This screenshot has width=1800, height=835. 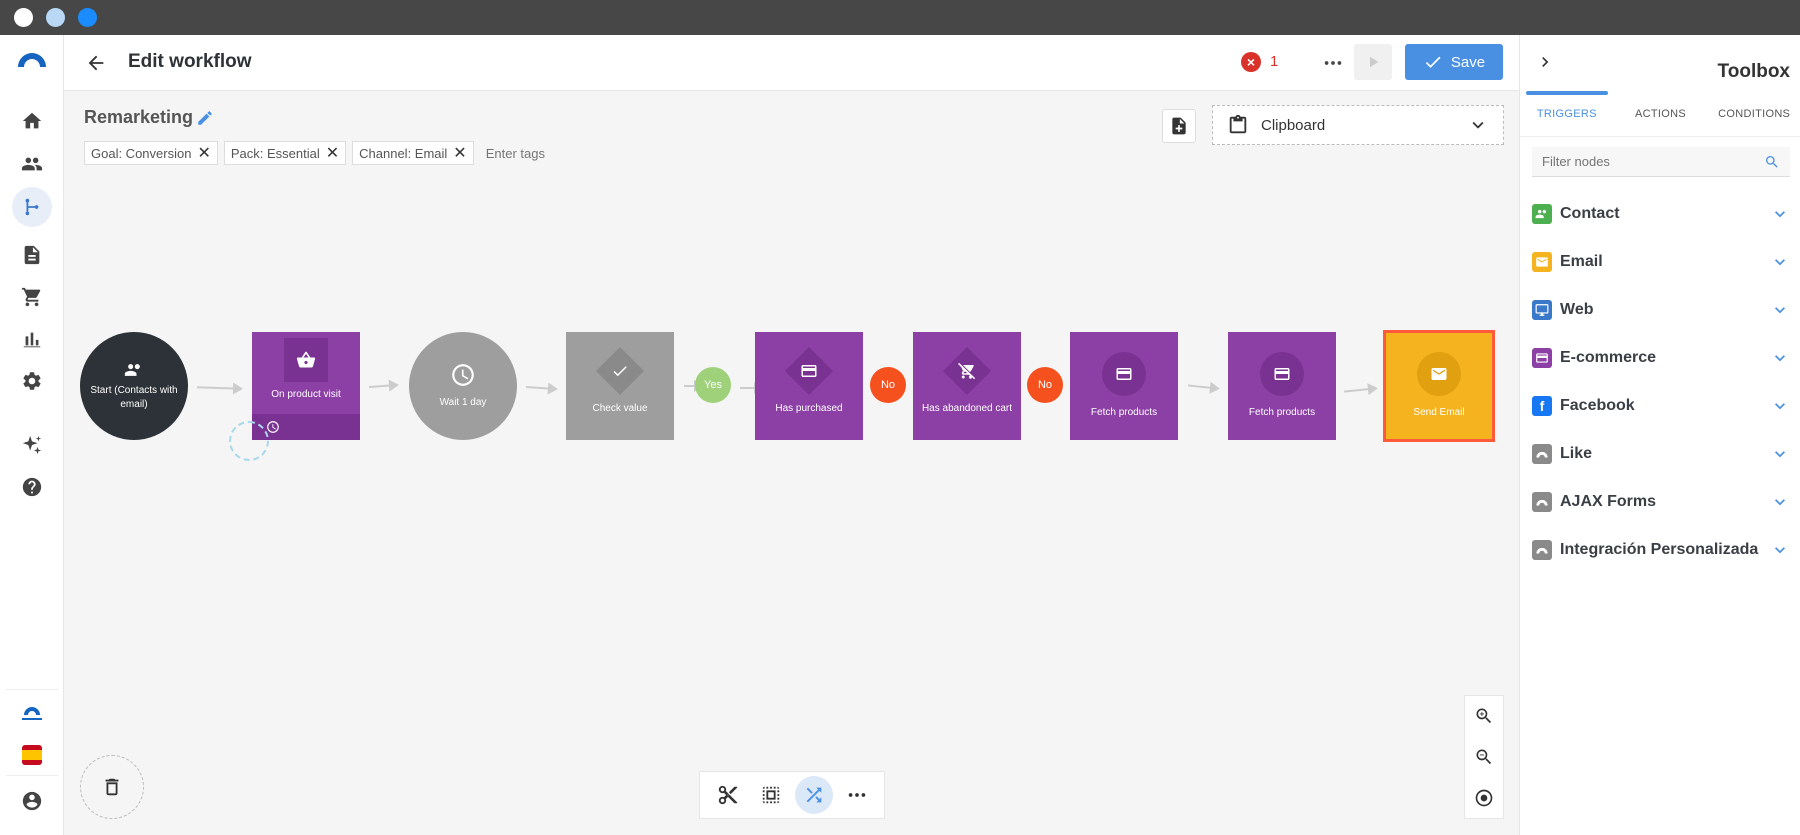 I want to click on toolbar-more-button, so click(x=857, y=795).